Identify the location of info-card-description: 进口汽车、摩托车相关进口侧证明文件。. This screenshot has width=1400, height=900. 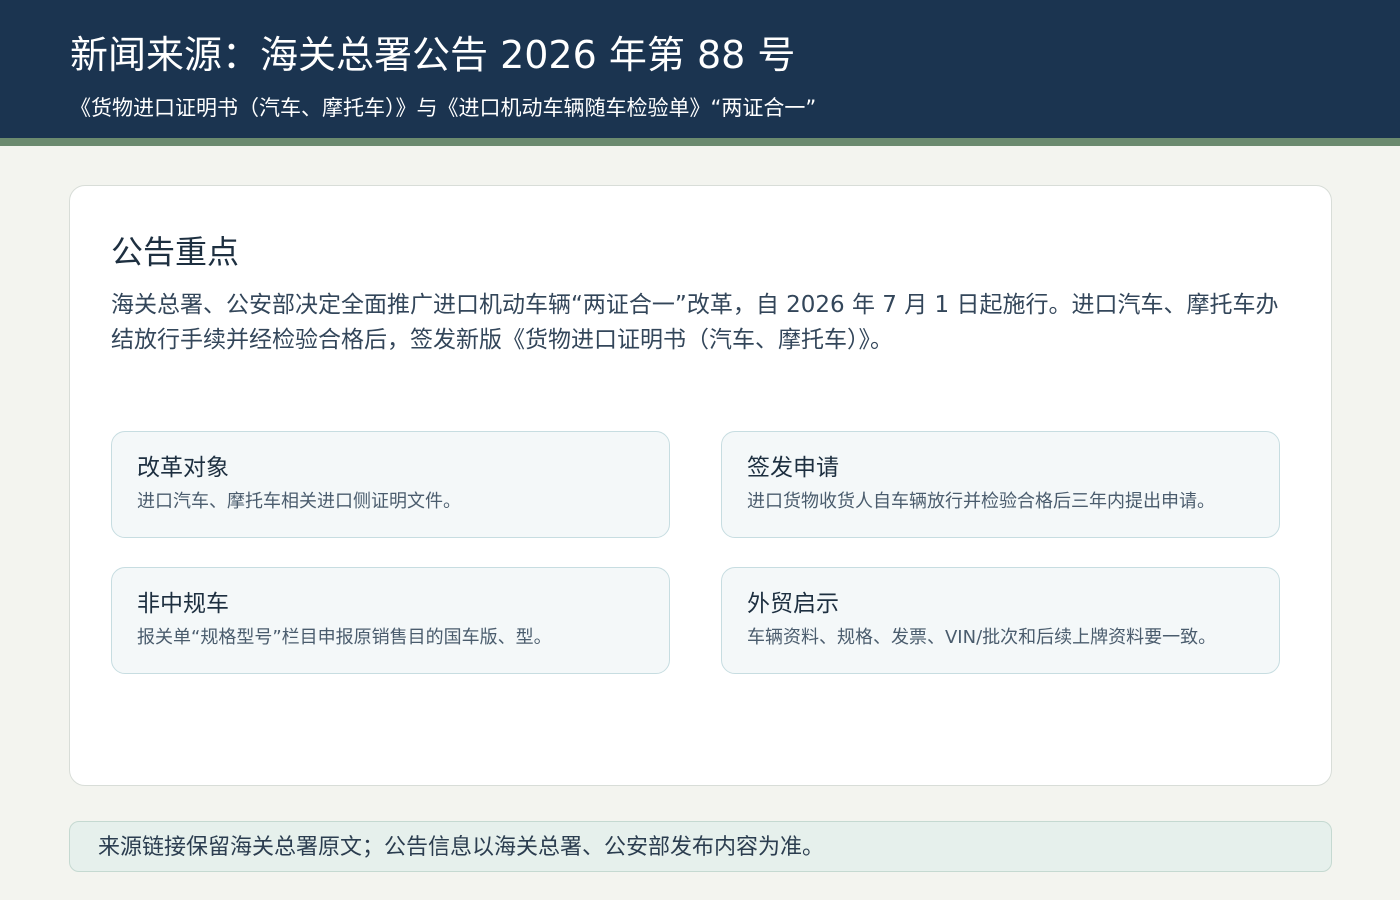
(299, 501).